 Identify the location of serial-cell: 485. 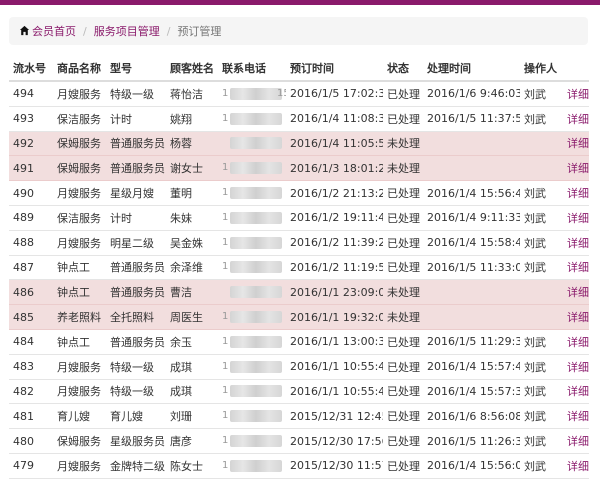
(31, 317).